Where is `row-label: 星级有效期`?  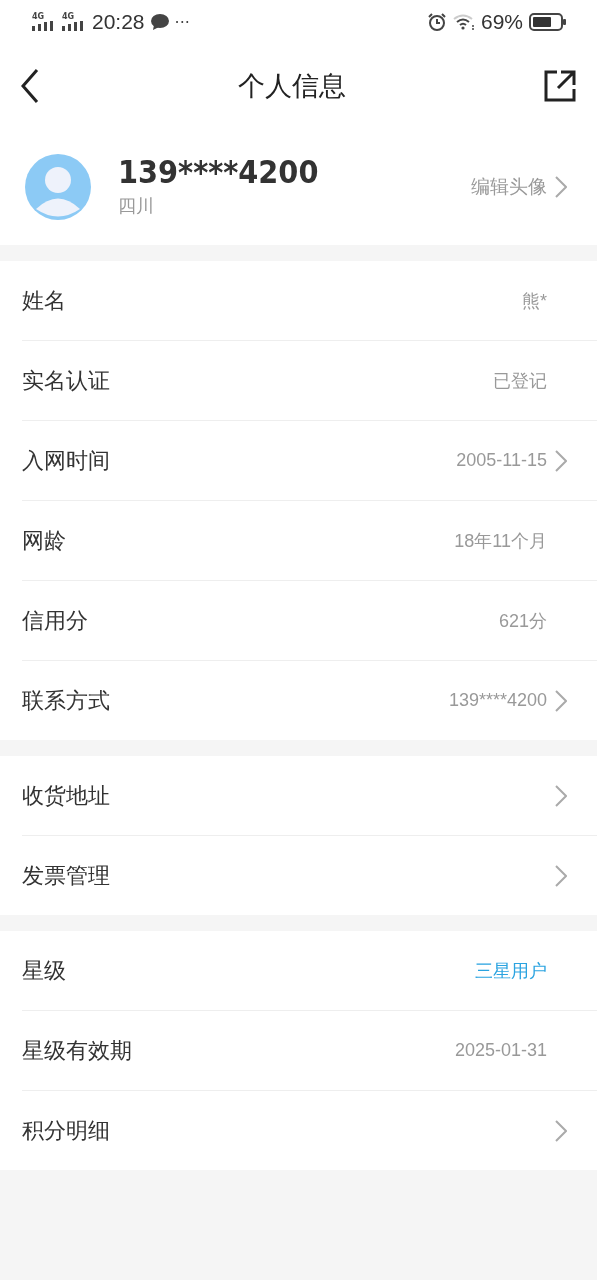 row-label: 星级有效期 is located at coordinates (77, 1050).